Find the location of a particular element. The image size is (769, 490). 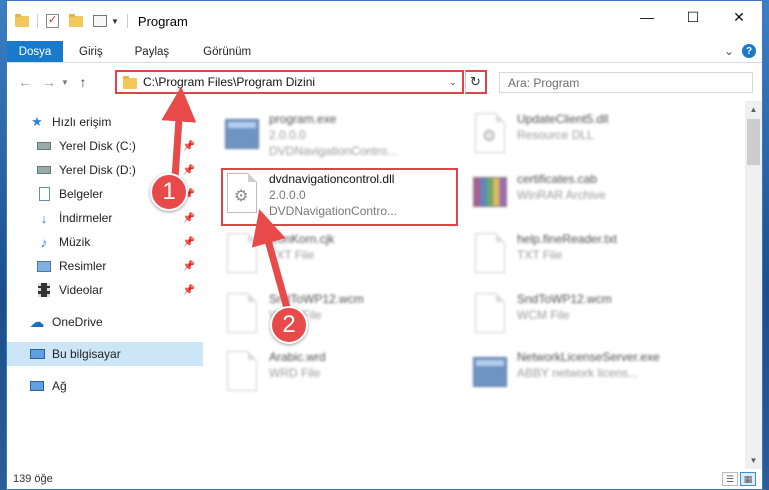

step-2-badge: 2 is located at coordinates (289, 325).